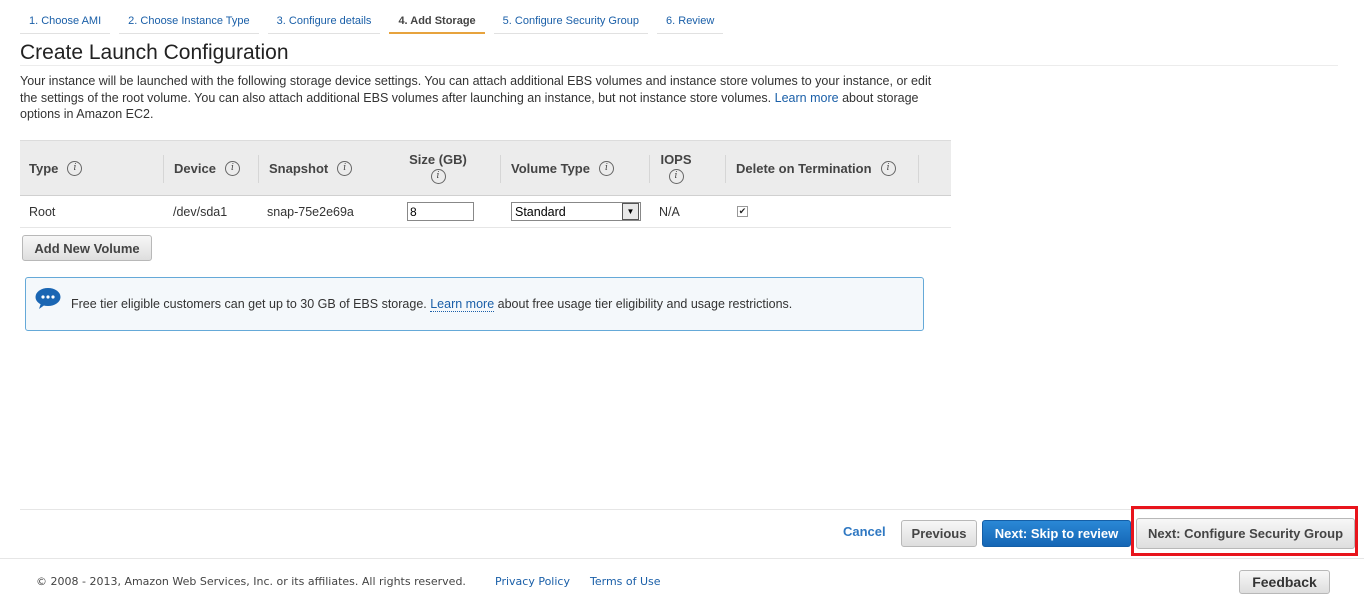  I want to click on footer-divider, so click(682, 558).